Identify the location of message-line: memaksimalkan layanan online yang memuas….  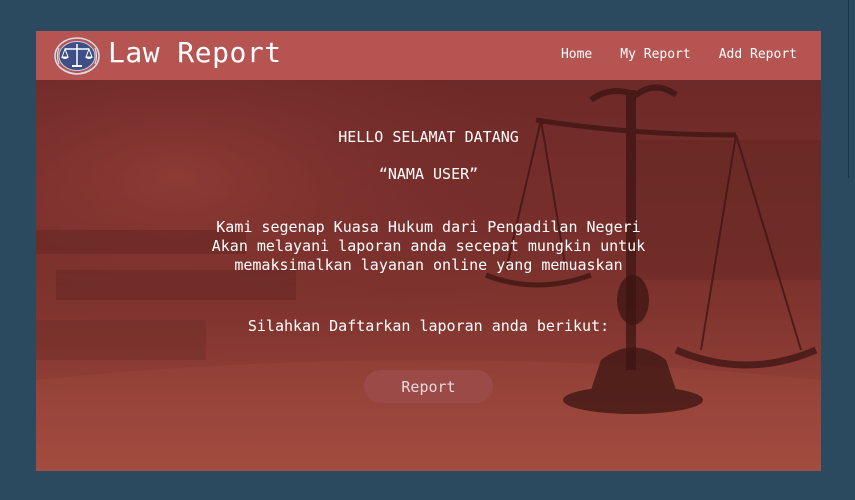
(428, 265).